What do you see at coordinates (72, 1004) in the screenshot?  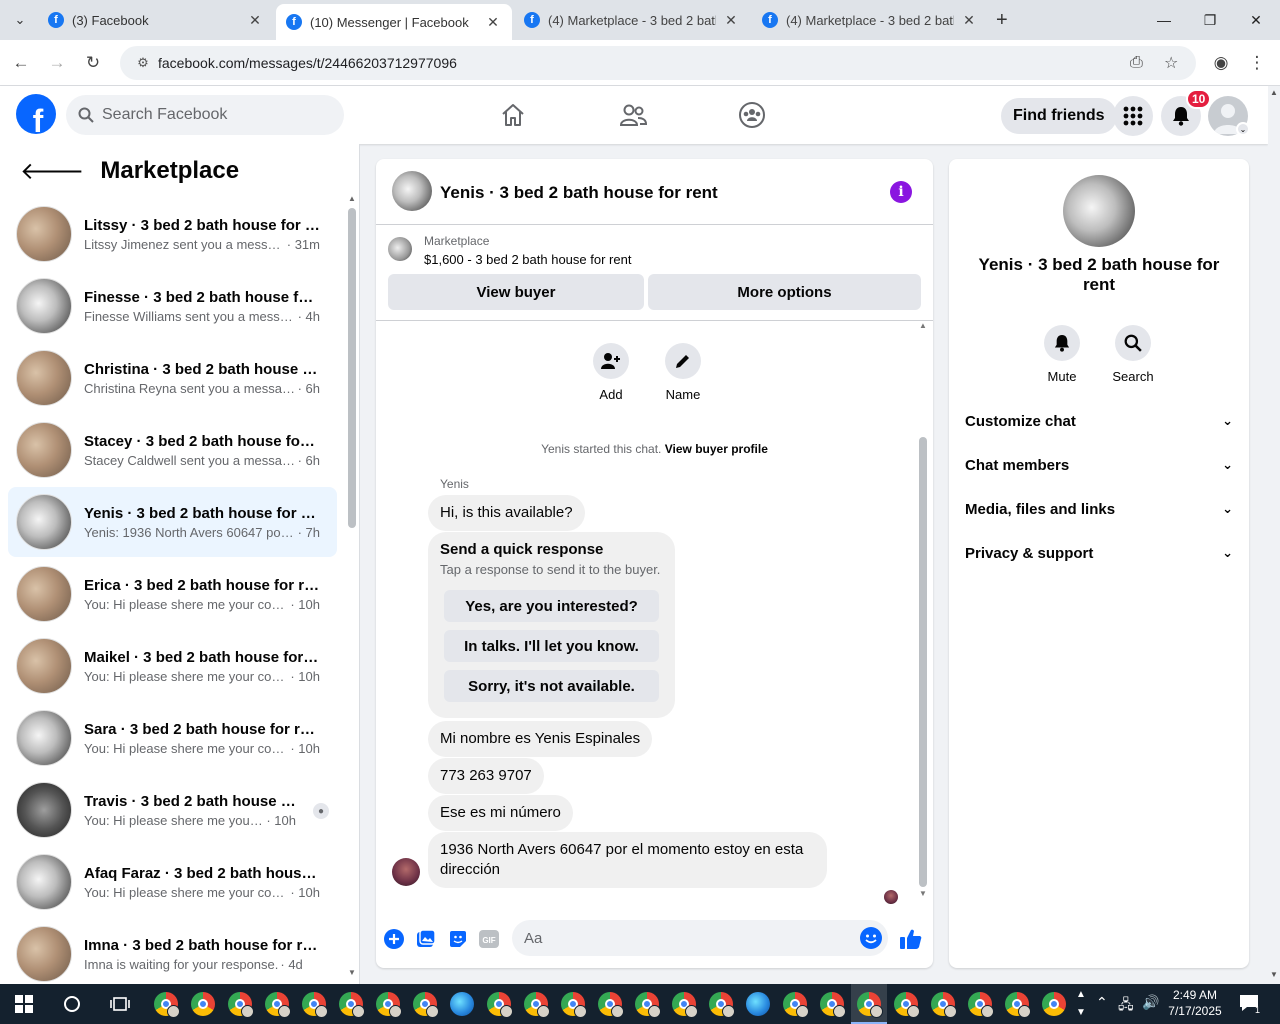 I see `cortana-search-icon` at bounding box center [72, 1004].